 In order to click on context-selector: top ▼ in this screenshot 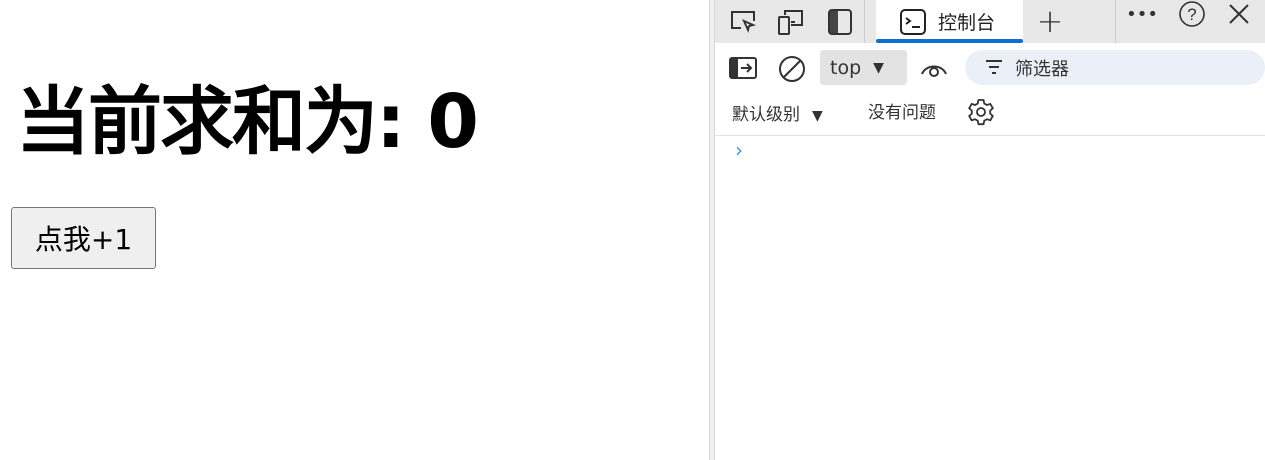, I will do `click(863, 67)`.